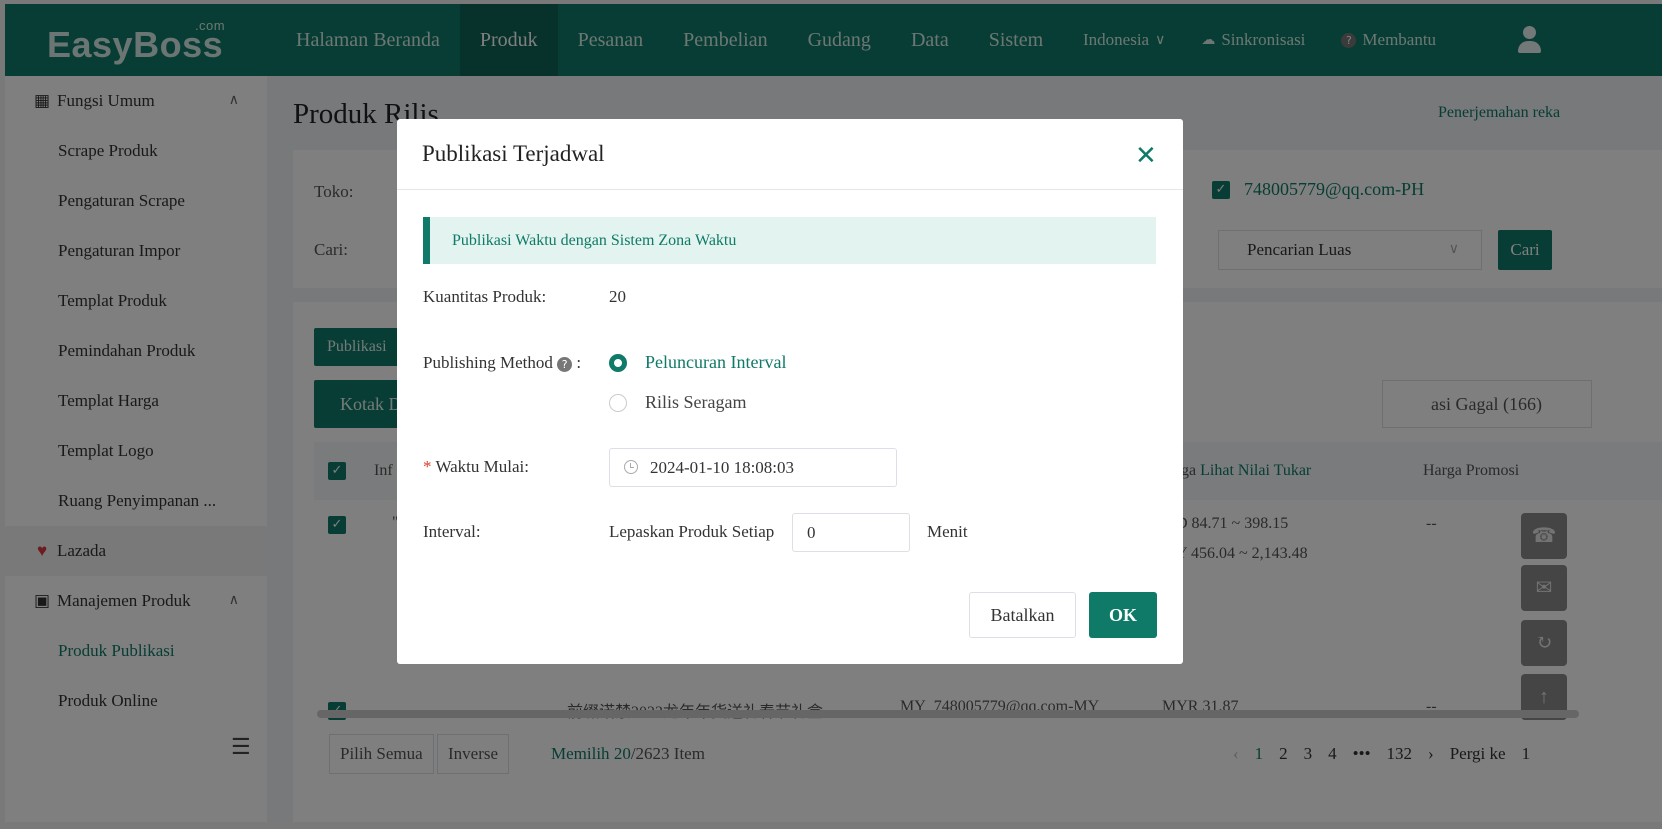  I want to click on start-time-picker: 2024-01-10 18:08:03, so click(753, 467).